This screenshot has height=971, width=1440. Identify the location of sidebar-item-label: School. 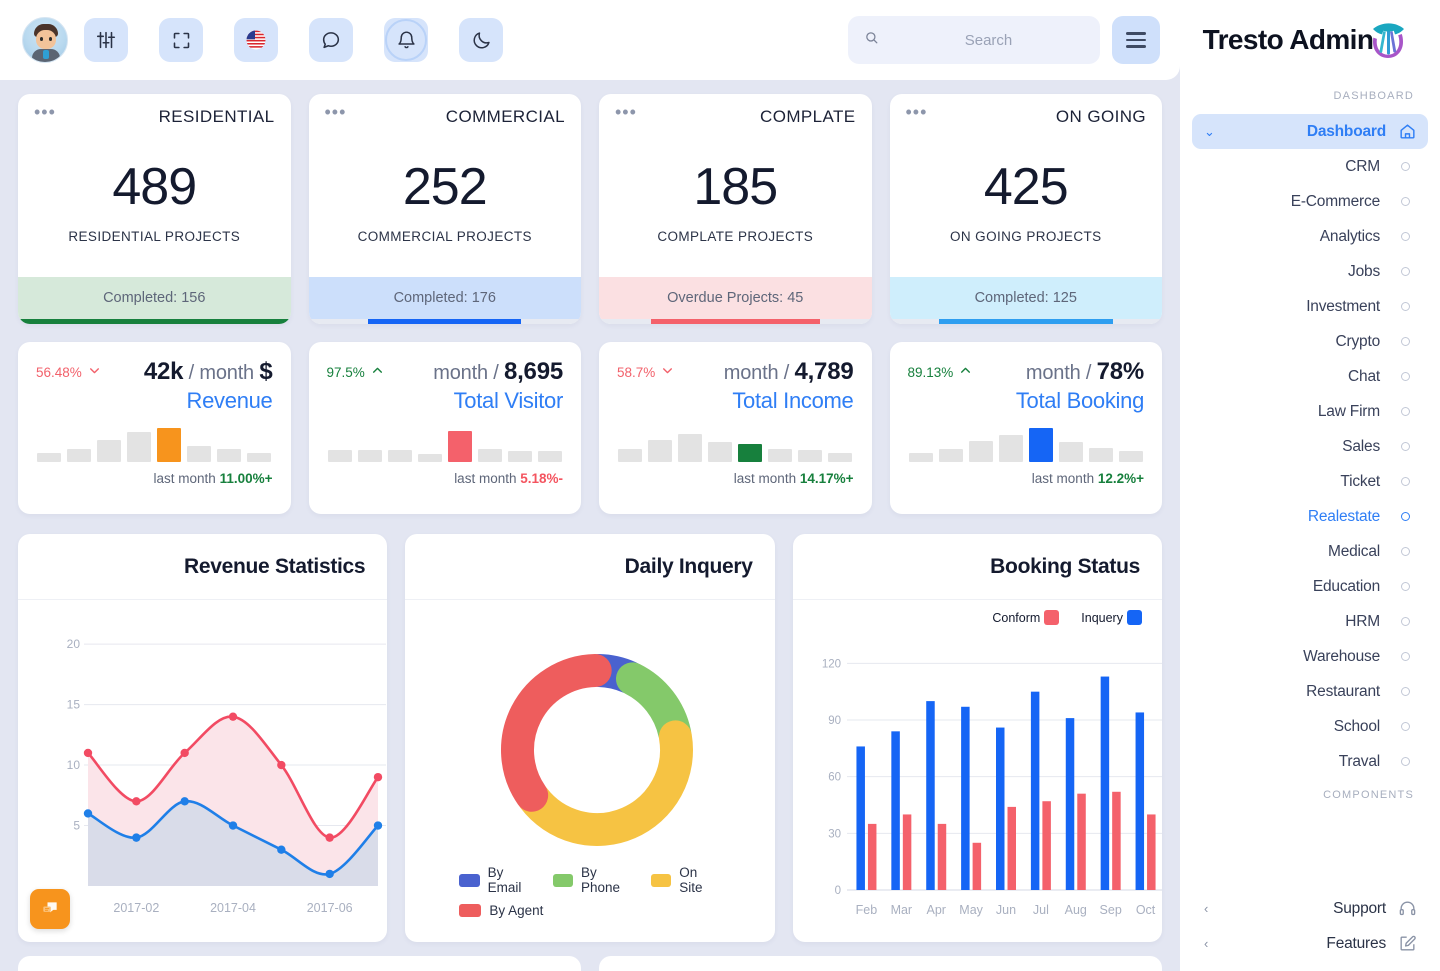
(1356, 726).